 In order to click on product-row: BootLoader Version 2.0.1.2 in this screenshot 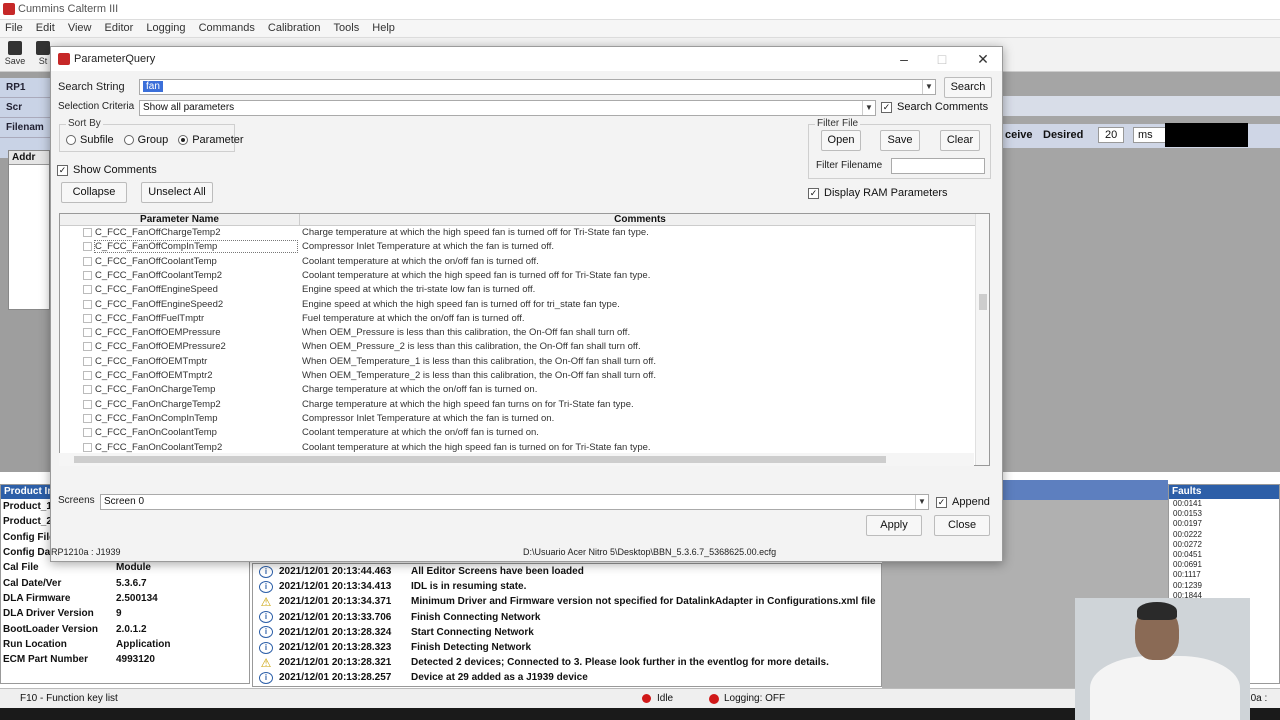, I will do `click(75, 629)`.